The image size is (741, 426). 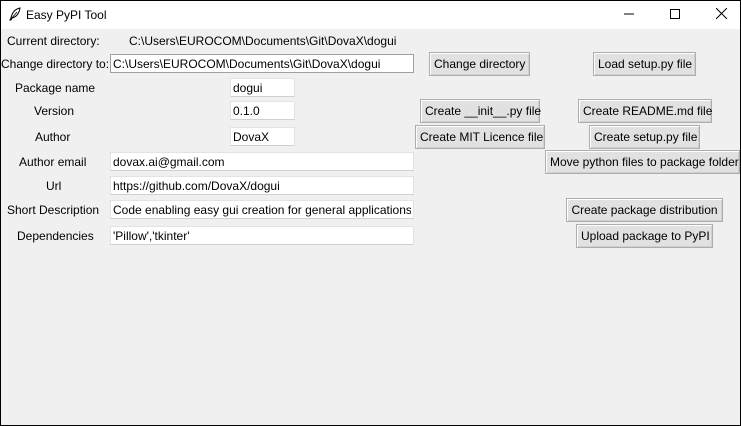 What do you see at coordinates (642, 162) in the screenshot?
I see `move-files-button: Move python files to package folder` at bounding box center [642, 162].